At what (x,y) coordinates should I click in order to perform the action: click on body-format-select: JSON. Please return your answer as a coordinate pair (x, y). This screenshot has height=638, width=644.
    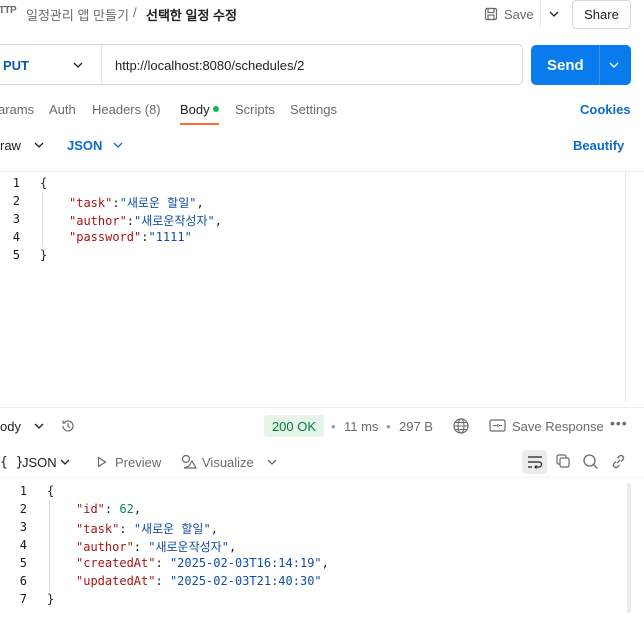
    Looking at the image, I should click on (84, 145).